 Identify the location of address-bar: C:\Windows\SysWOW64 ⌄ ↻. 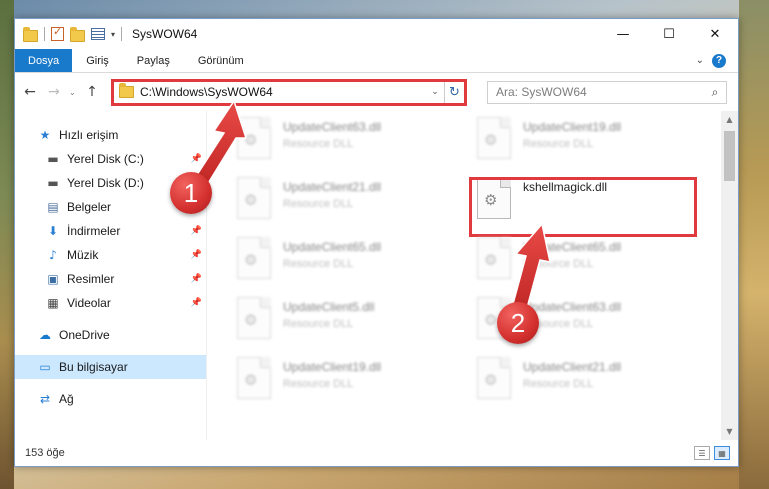
(289, 92).